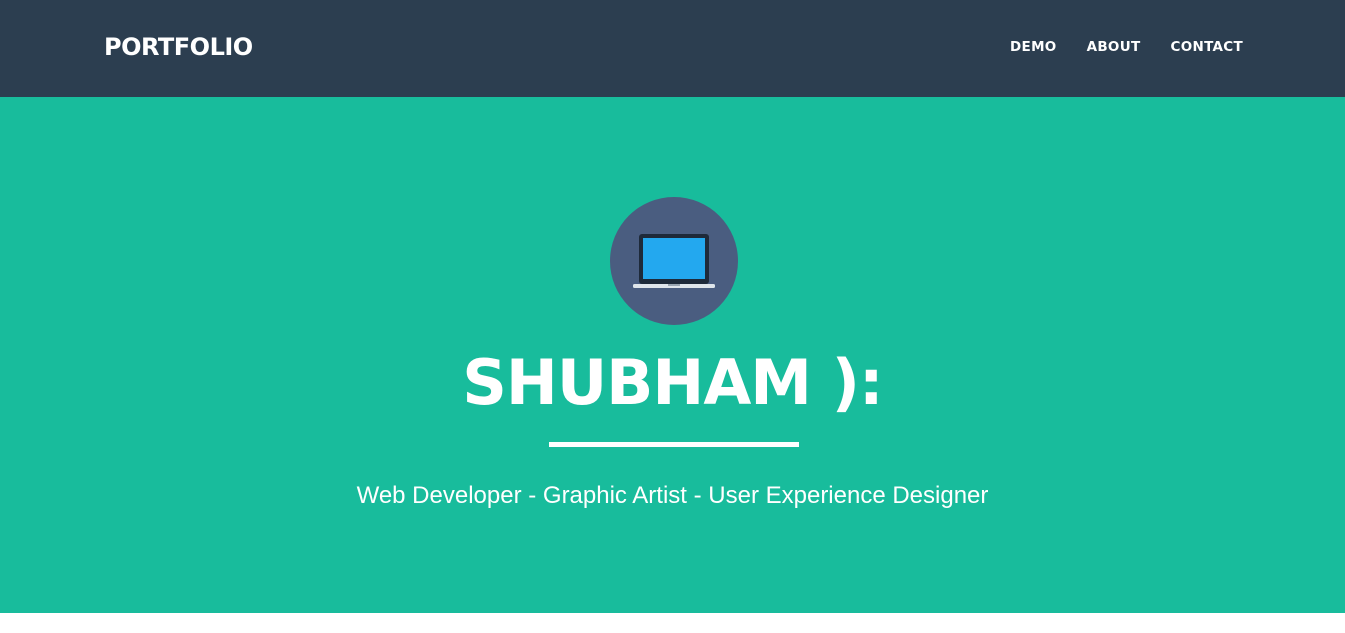 The height and width of the screenshot is (633, 1345). I want to click on laptop-icon, so click(674, 261).